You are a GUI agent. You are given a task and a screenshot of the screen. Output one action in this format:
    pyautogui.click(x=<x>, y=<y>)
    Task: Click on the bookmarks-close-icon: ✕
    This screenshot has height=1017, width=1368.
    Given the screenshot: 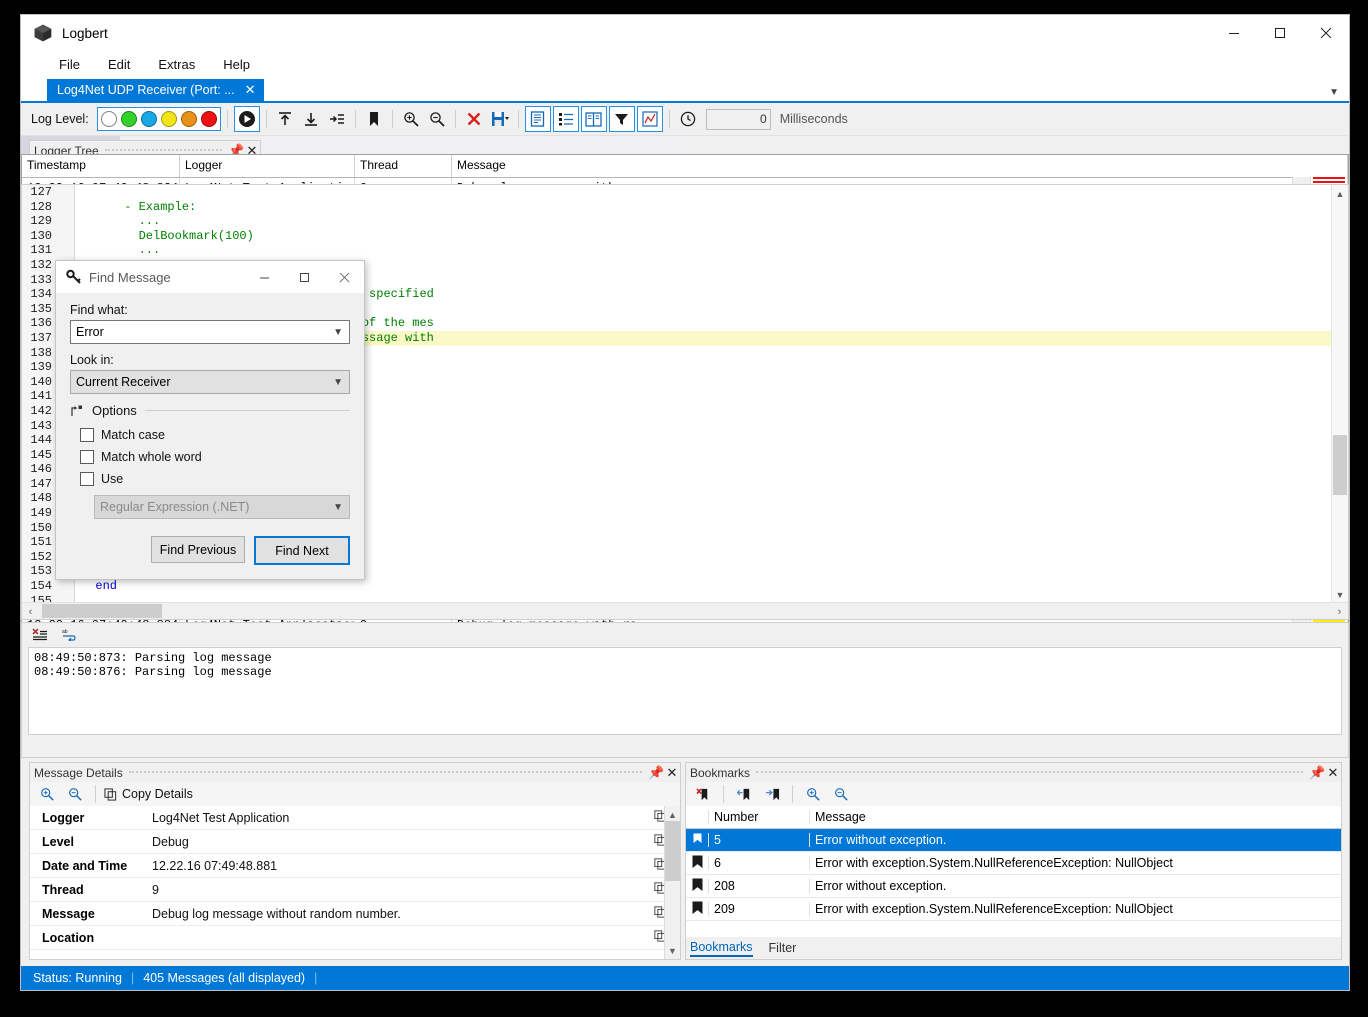 What is the action you would take?
    pyautogui.click(x=1333, y=773)
    